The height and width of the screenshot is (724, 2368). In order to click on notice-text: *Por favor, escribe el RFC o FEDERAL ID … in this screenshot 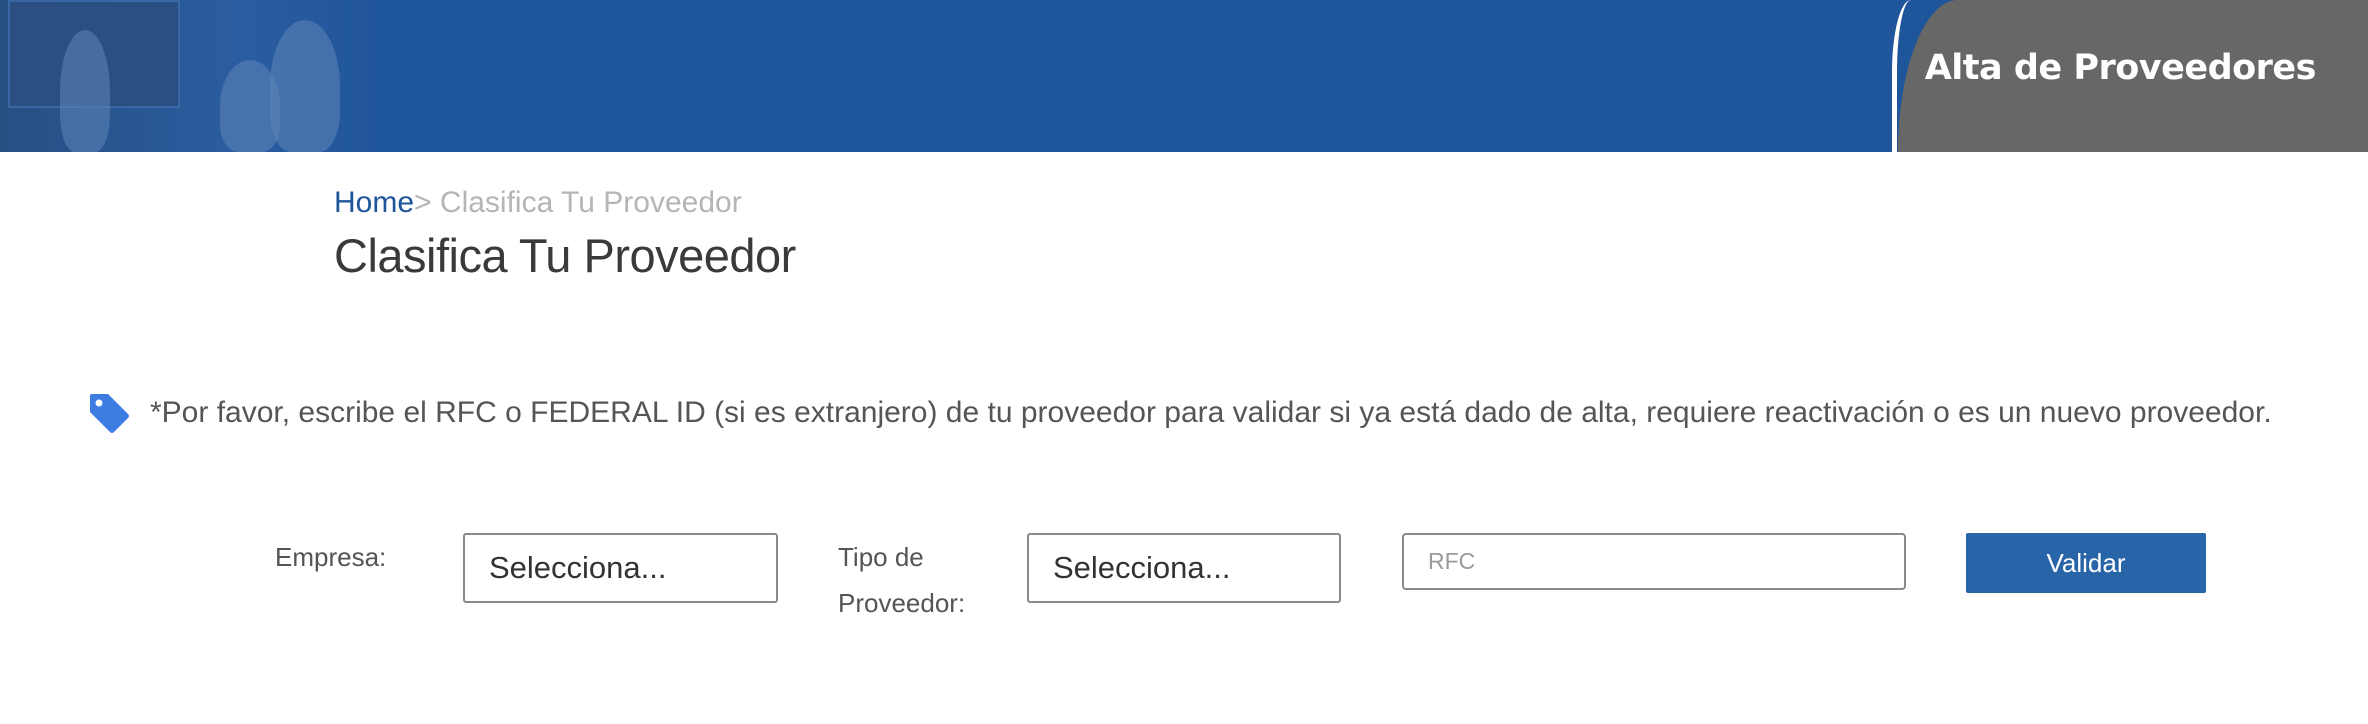, I will do `click(1211, 412)`.